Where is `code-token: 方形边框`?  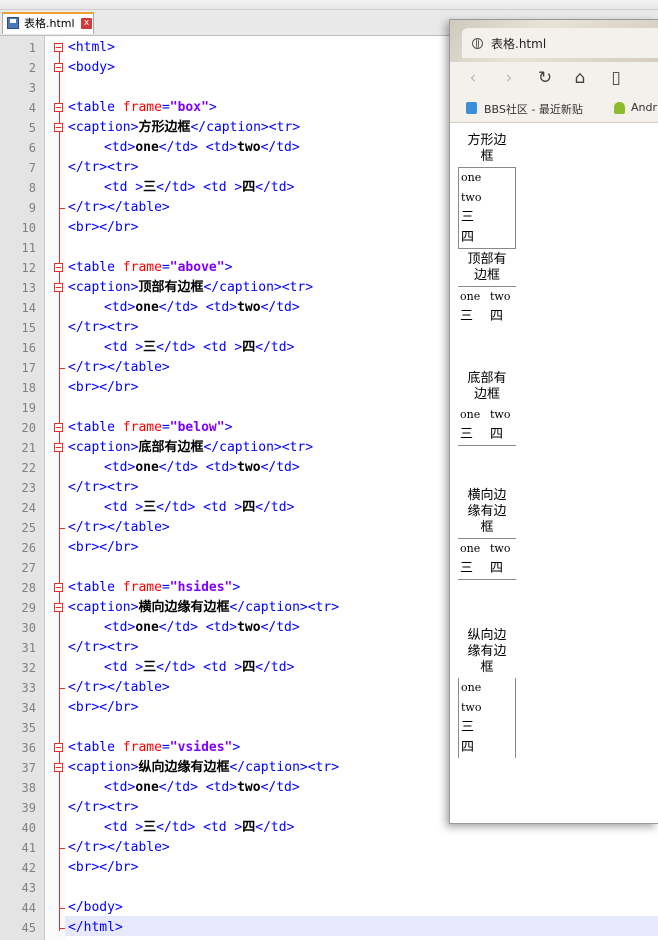 code-token: 方形边框 is located at coordinates (164, 127).